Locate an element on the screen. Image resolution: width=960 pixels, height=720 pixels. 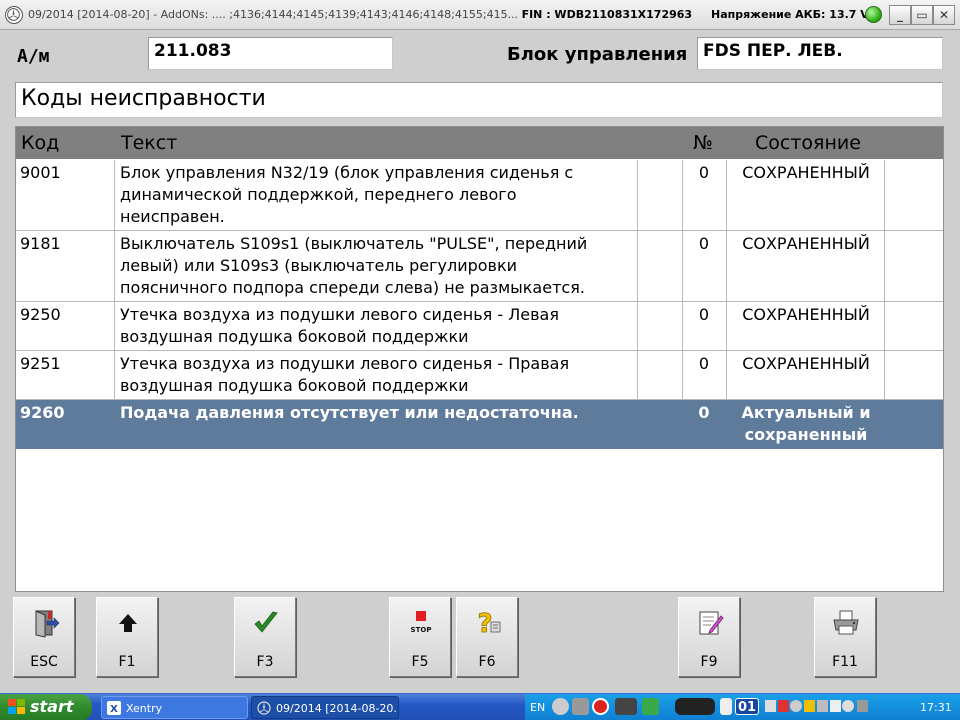
esc-button: ESC is located at coordinates (44, 637).